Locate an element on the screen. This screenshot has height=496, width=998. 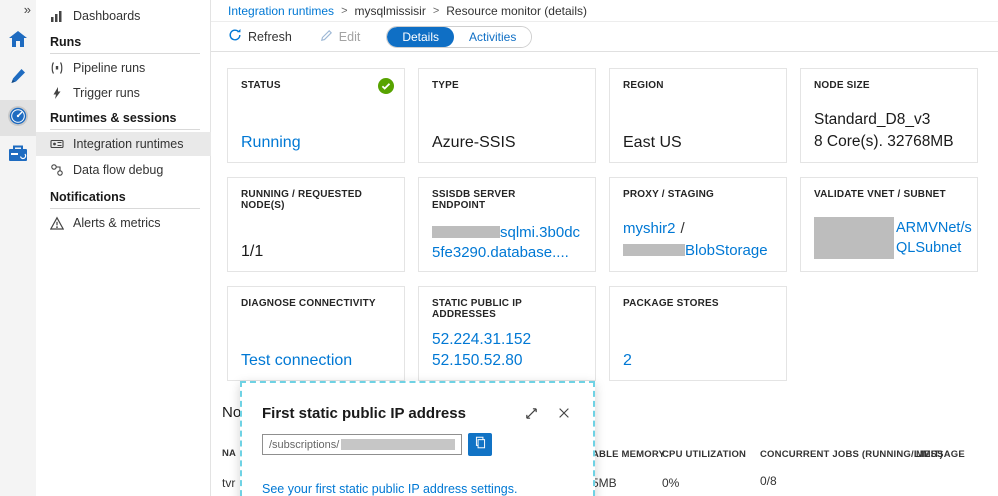
tab-details: Details is located at coordinates (421, 36).